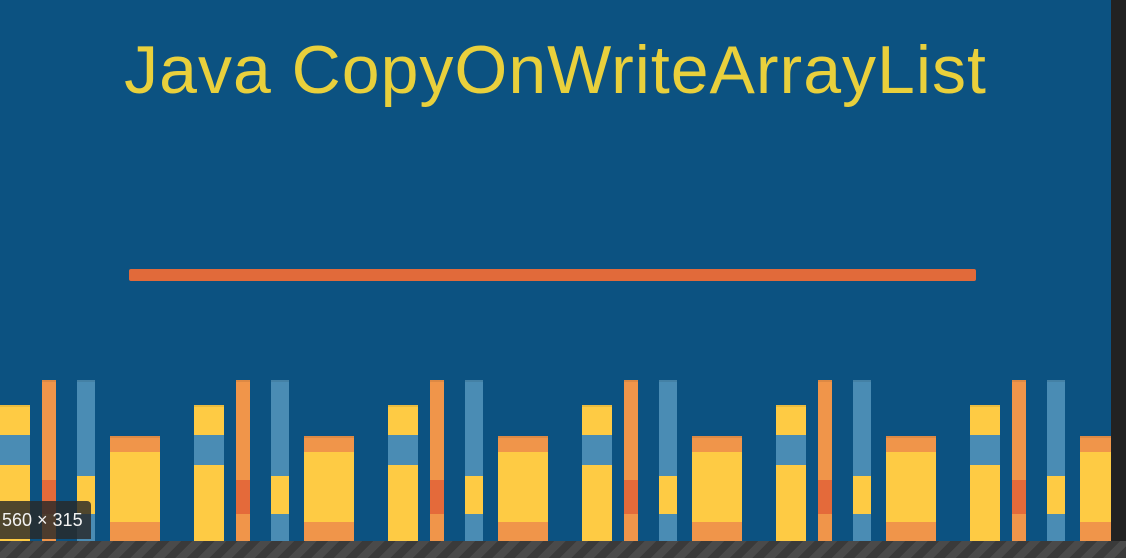  What do you see at coordinates (1118, 270) in the screenshot?
I see `viewer-right-edge` at bounding box center [1118, 270].